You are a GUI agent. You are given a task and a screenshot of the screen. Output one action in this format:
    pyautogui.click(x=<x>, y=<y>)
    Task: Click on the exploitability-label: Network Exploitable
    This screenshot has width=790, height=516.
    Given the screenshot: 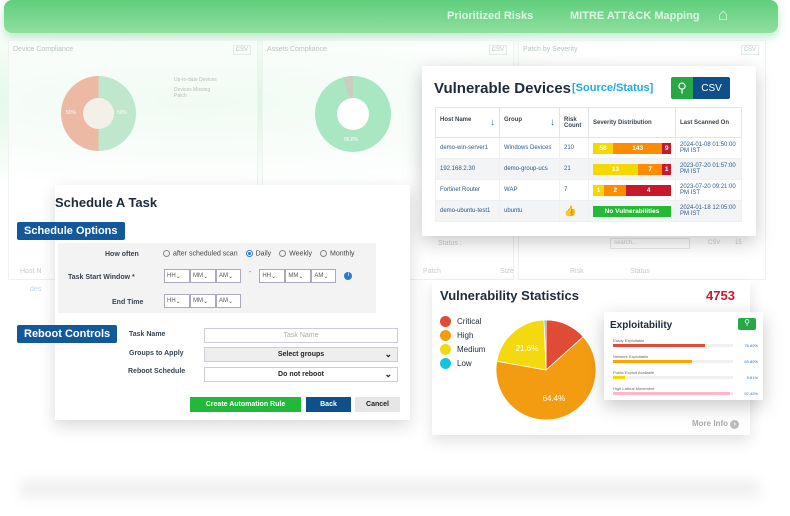 What is the action you would take?
    pyautogui.click(x=631, y=356)
    